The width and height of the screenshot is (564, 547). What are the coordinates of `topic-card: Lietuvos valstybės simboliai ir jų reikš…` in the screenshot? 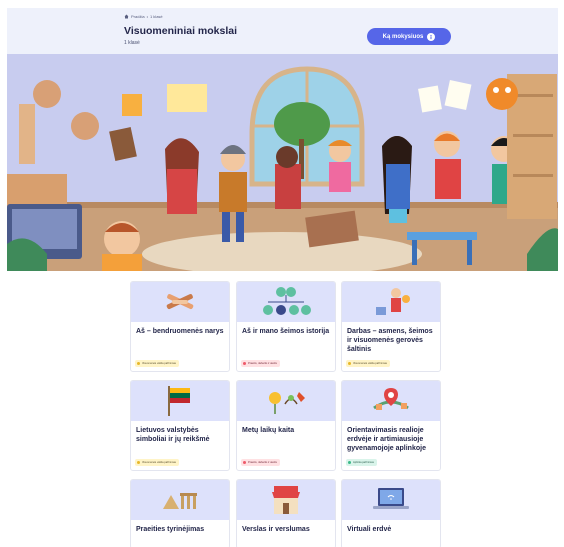 It's located at (180, 425).